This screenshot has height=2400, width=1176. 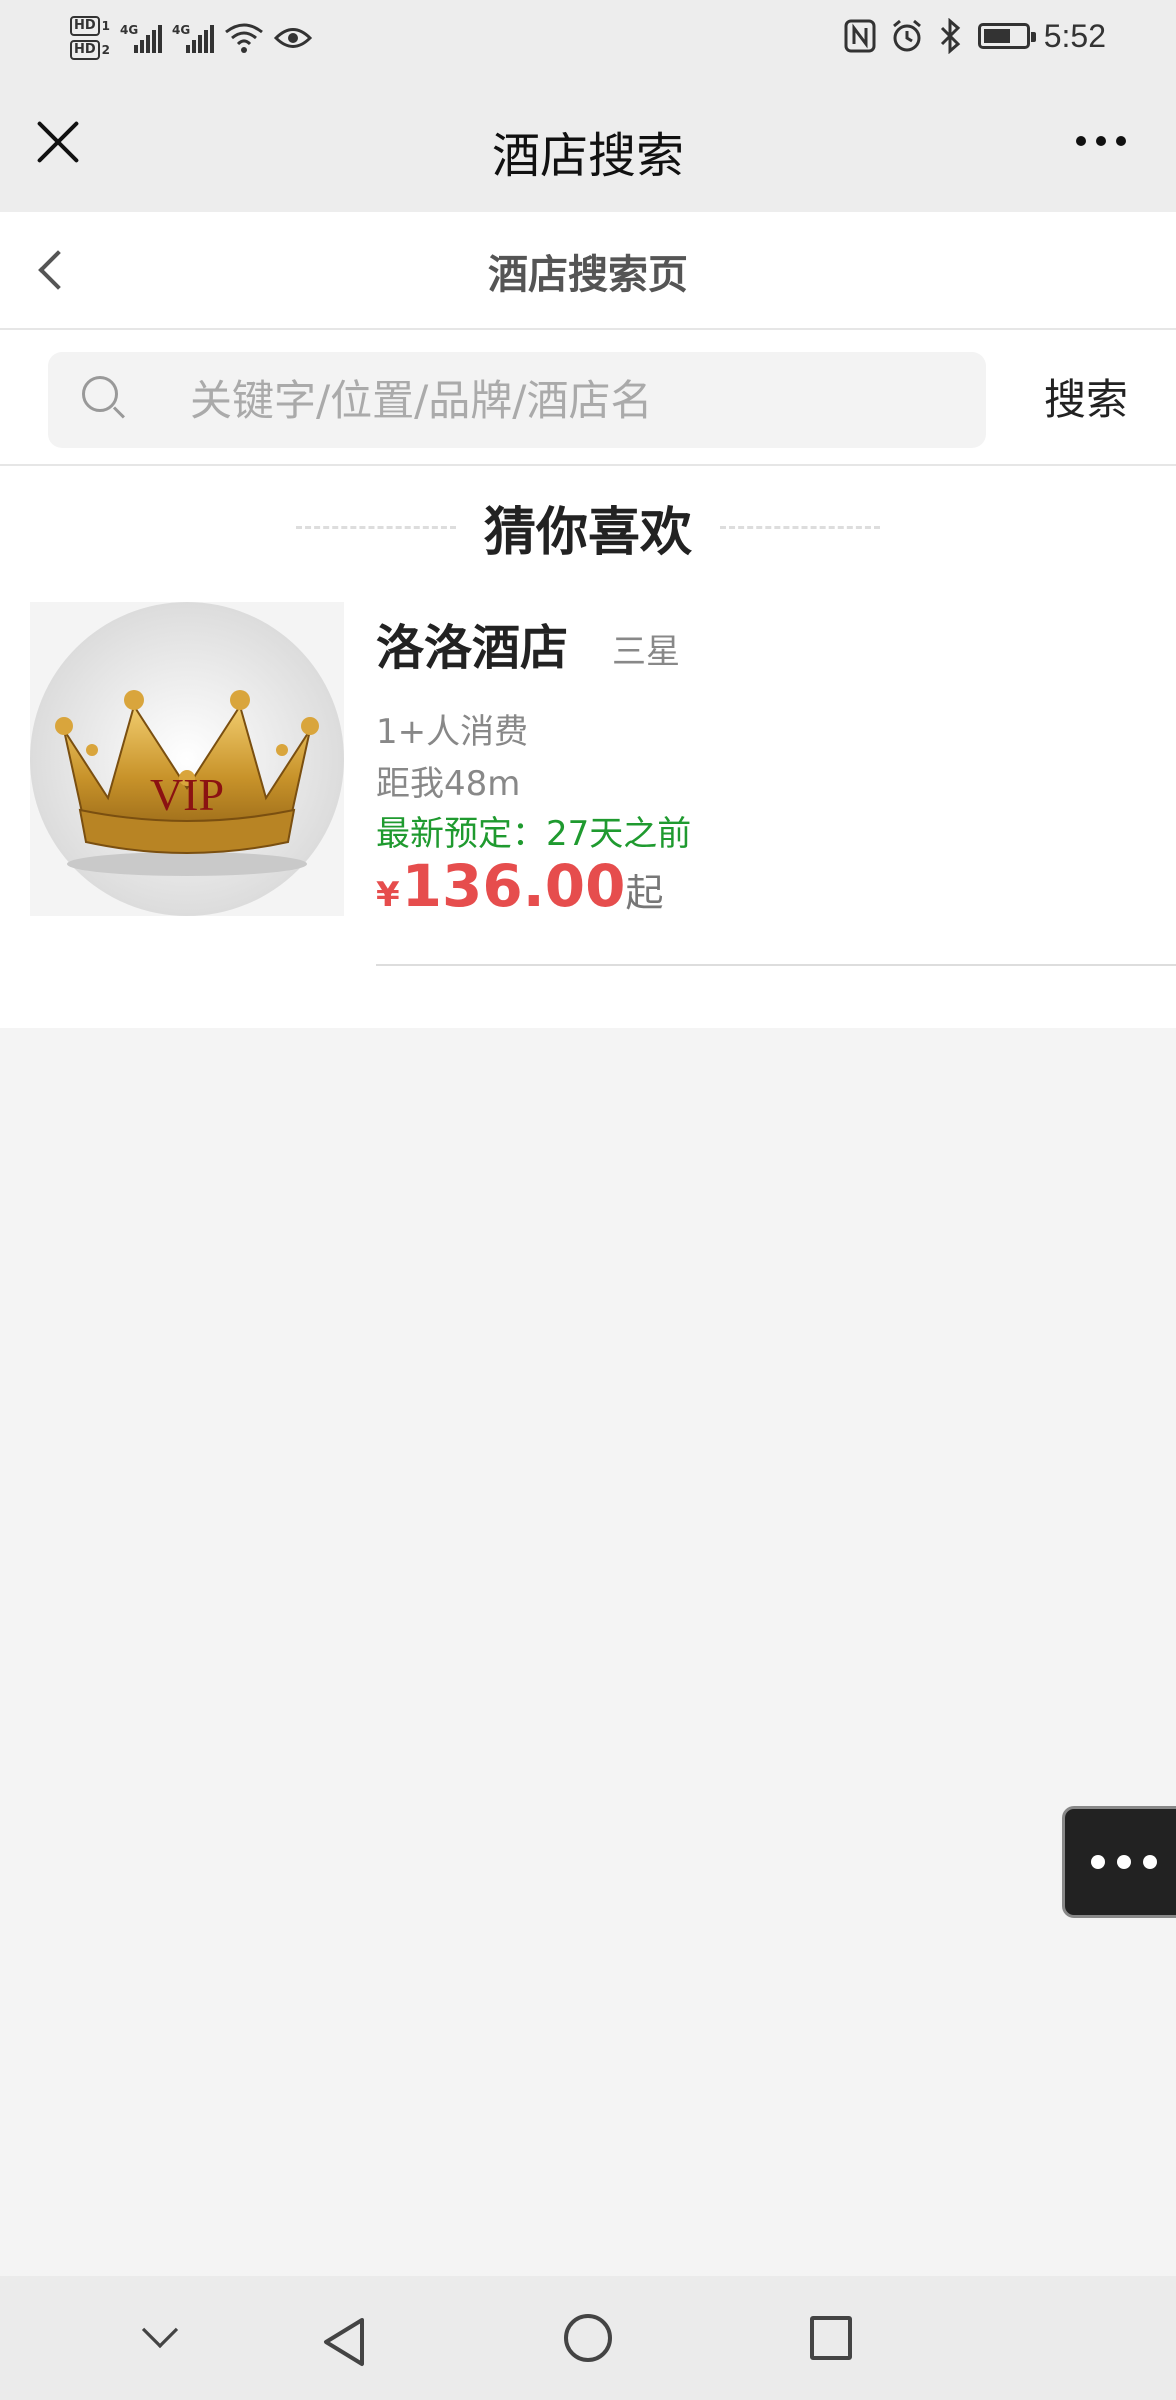 I want to click on vip-crown-image, so click(x=187, y=759).